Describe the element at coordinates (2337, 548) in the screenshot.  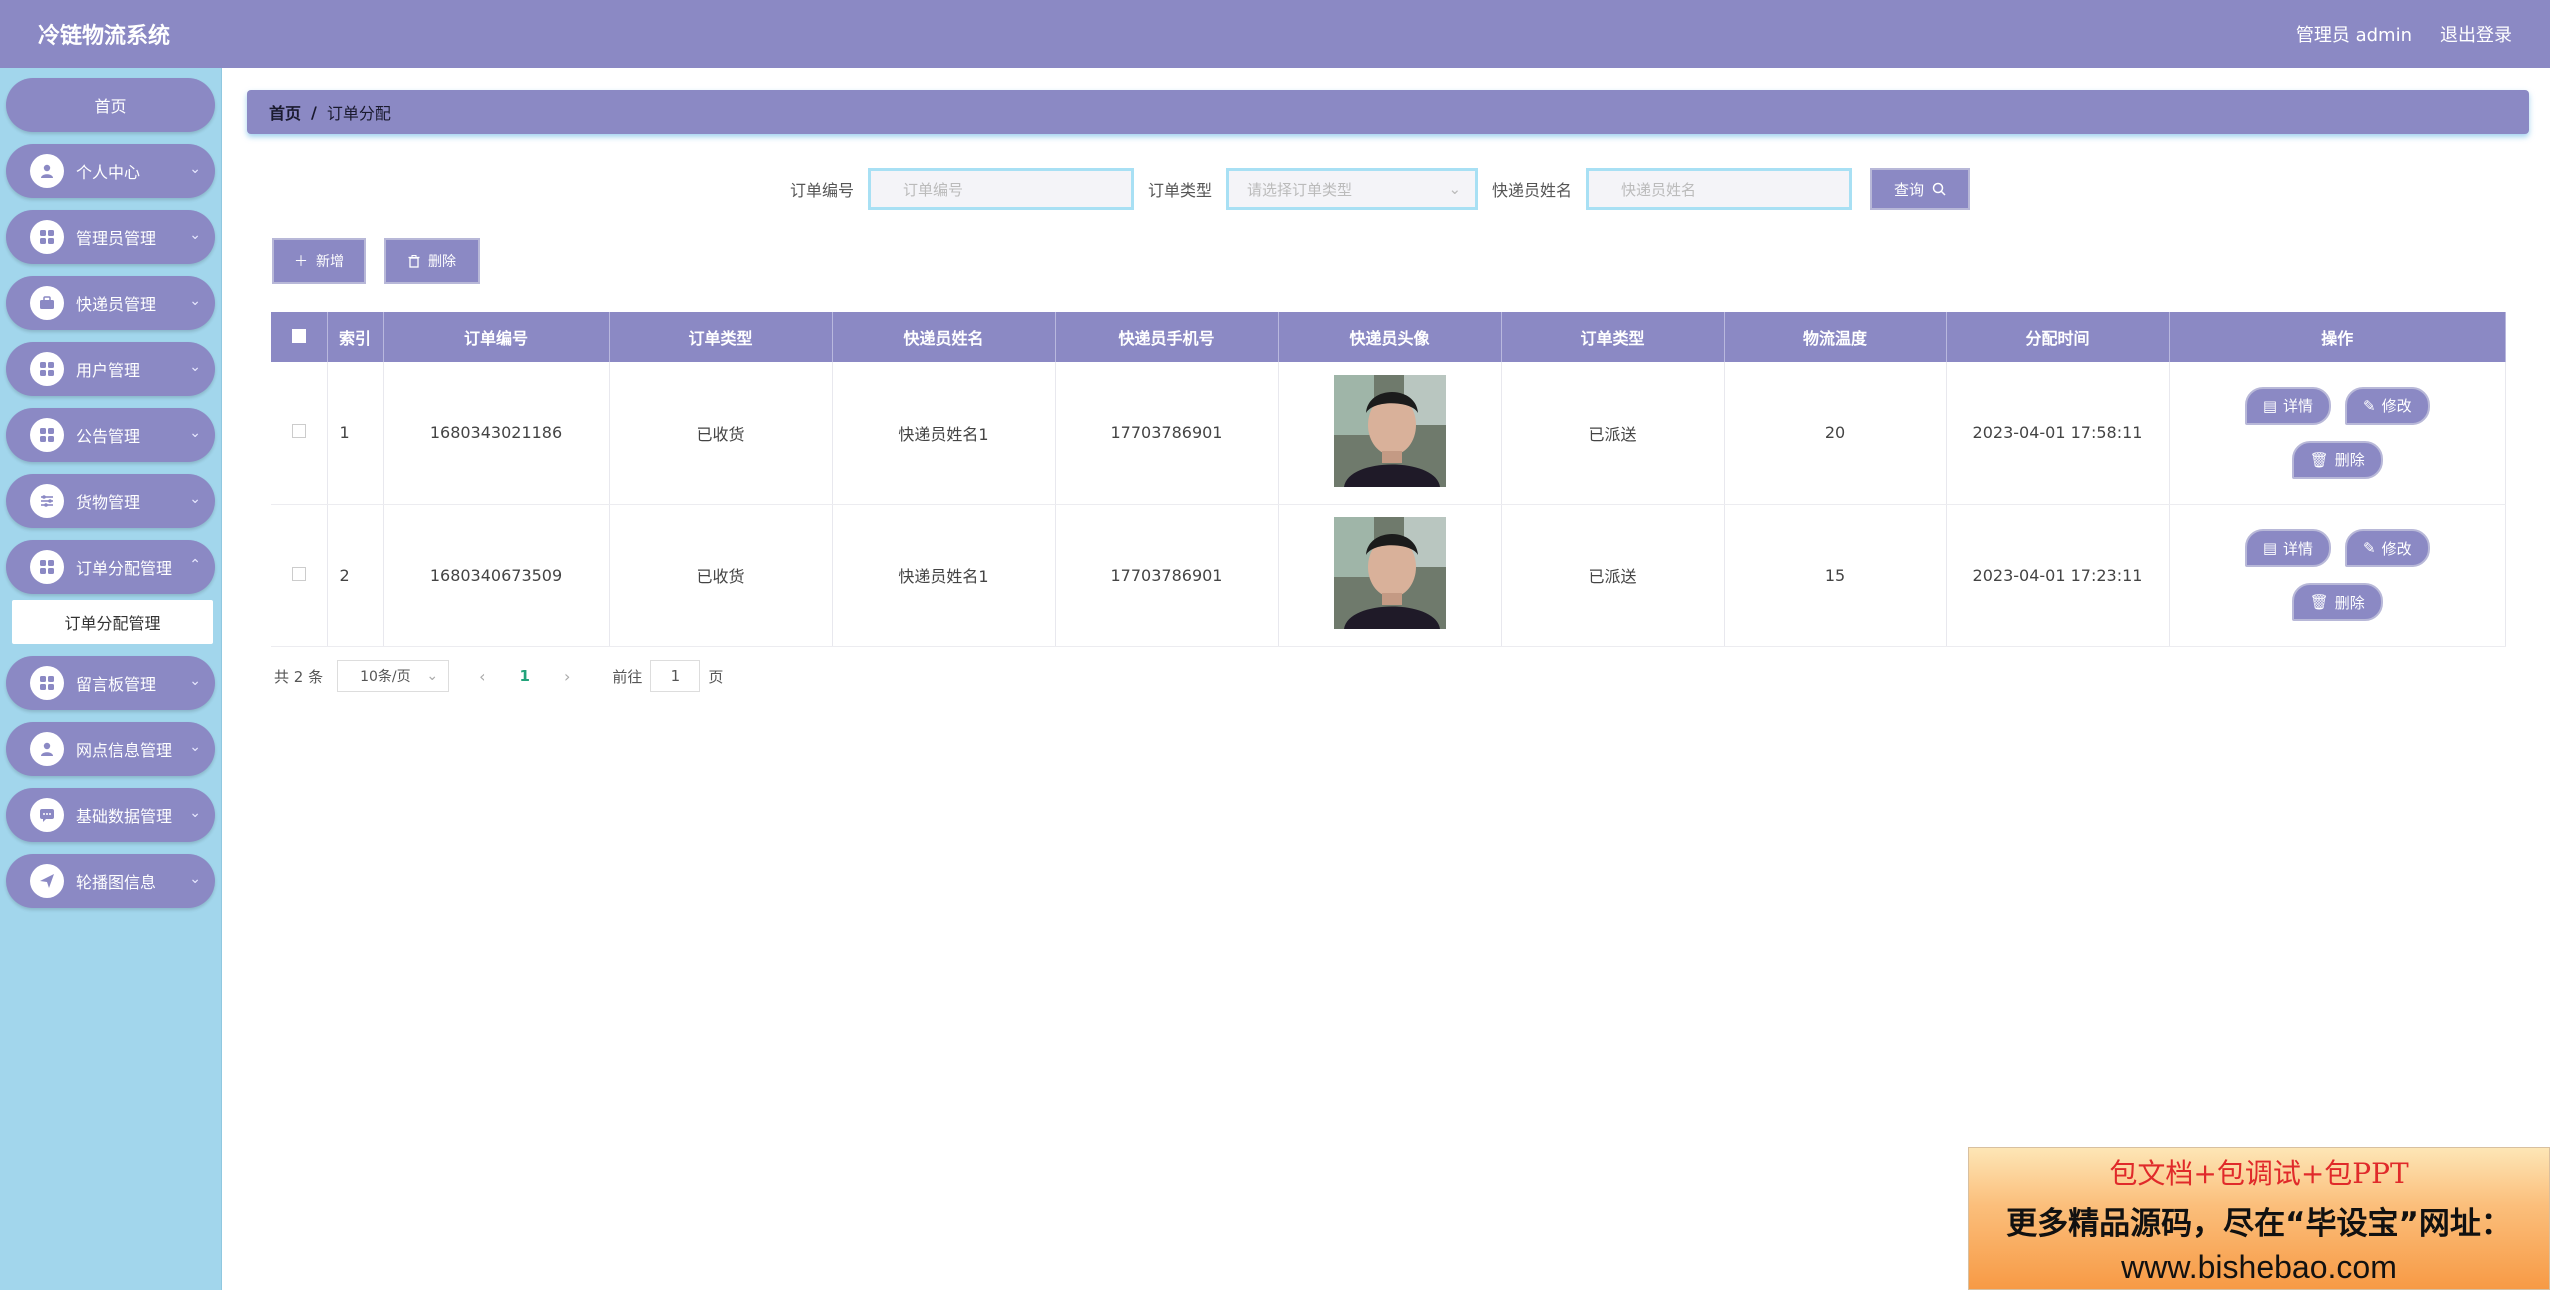
I see `operation-row: ▤ 详情 ✎ 修改` at that location.